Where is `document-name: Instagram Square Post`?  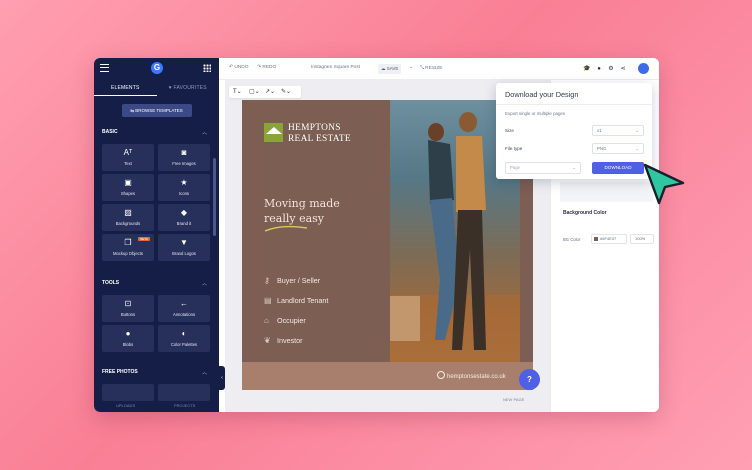 document-name: Instagram Square Post is located at coordinates (335, 67).